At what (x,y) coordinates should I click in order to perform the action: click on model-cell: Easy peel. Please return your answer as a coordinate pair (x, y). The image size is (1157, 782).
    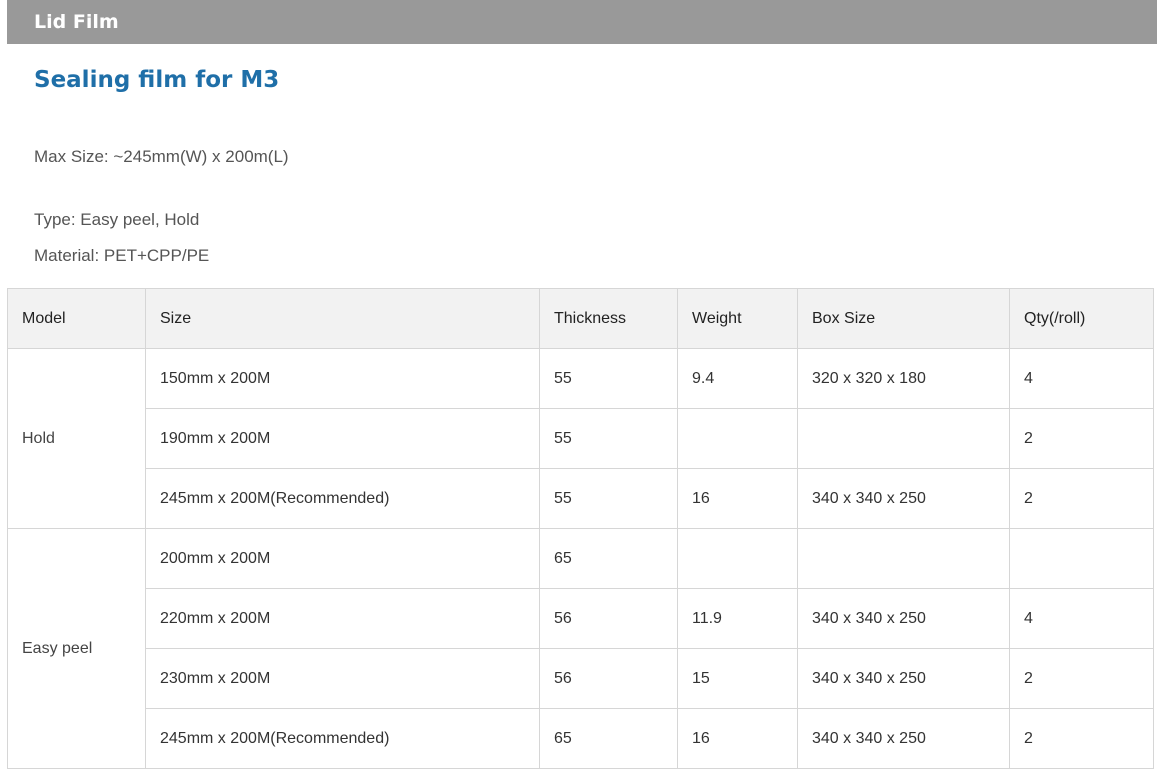
    Looking at the image, I should click on (76, 648).